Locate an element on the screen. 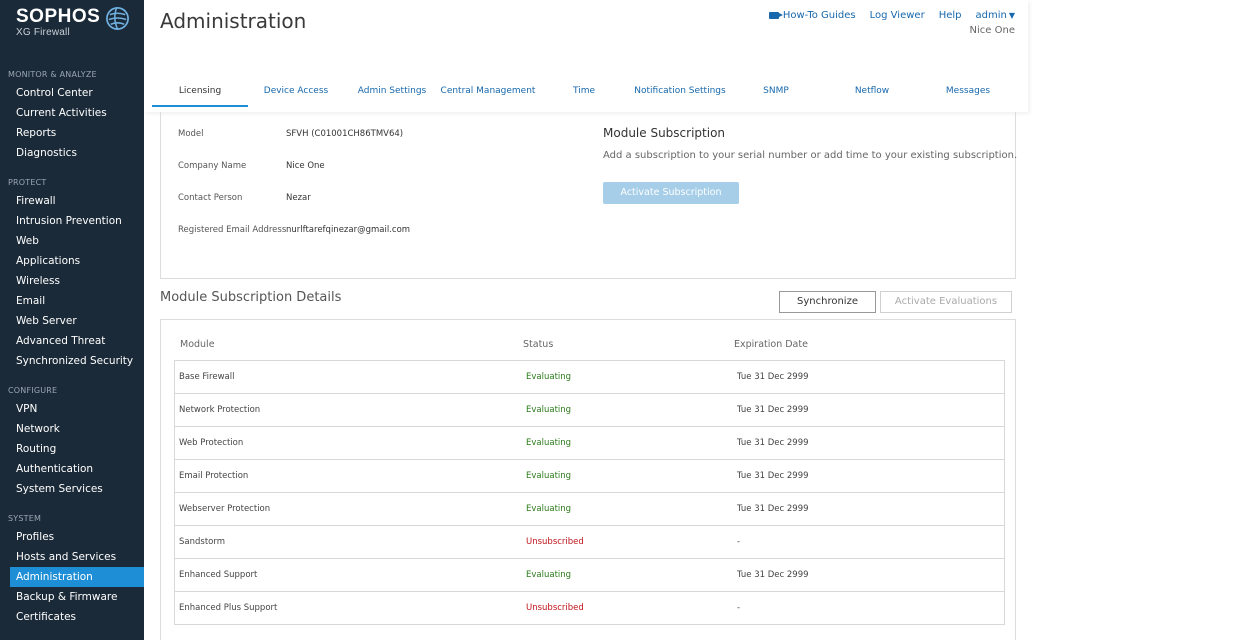  tab-messages: Messages is located at coordinates (968, 92).